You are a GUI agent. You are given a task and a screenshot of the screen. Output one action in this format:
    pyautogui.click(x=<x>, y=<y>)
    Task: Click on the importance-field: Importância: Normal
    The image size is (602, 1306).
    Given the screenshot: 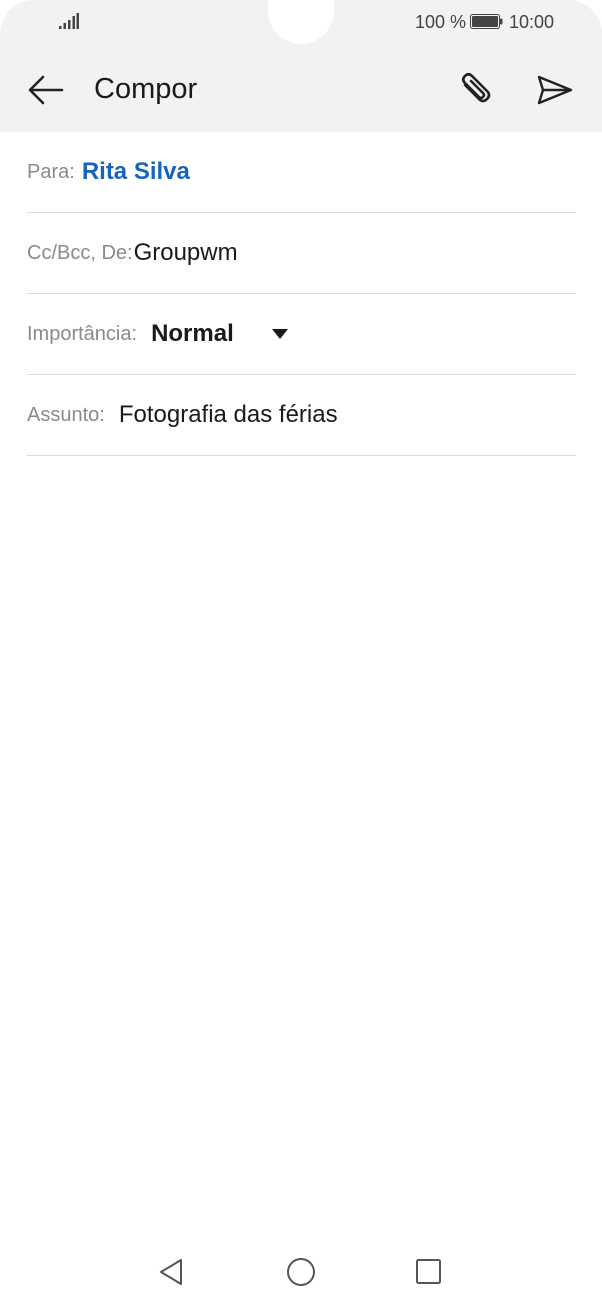 What is the action you would take?
    pyautogui.click(x=301, y=334)
    